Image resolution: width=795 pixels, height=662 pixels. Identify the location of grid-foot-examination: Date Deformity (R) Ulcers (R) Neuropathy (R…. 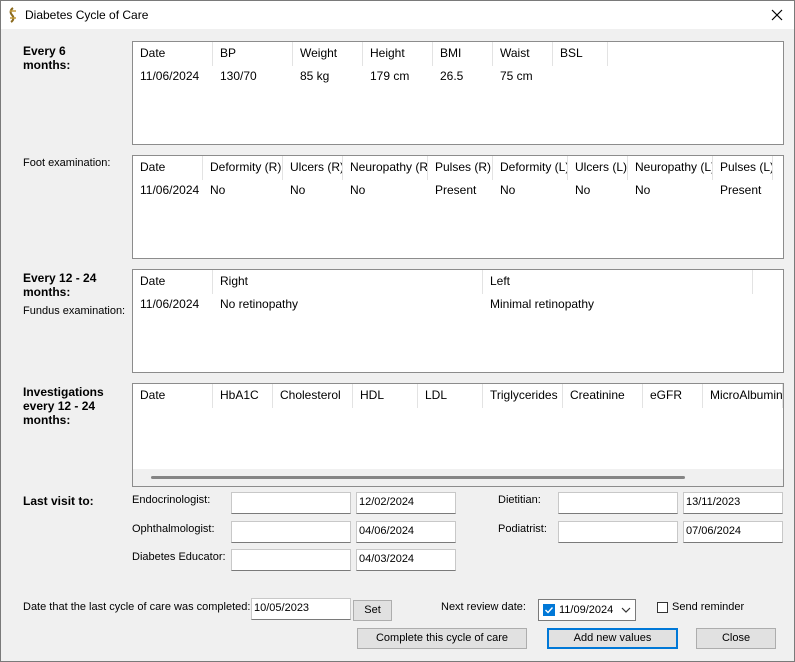
(458, 207).